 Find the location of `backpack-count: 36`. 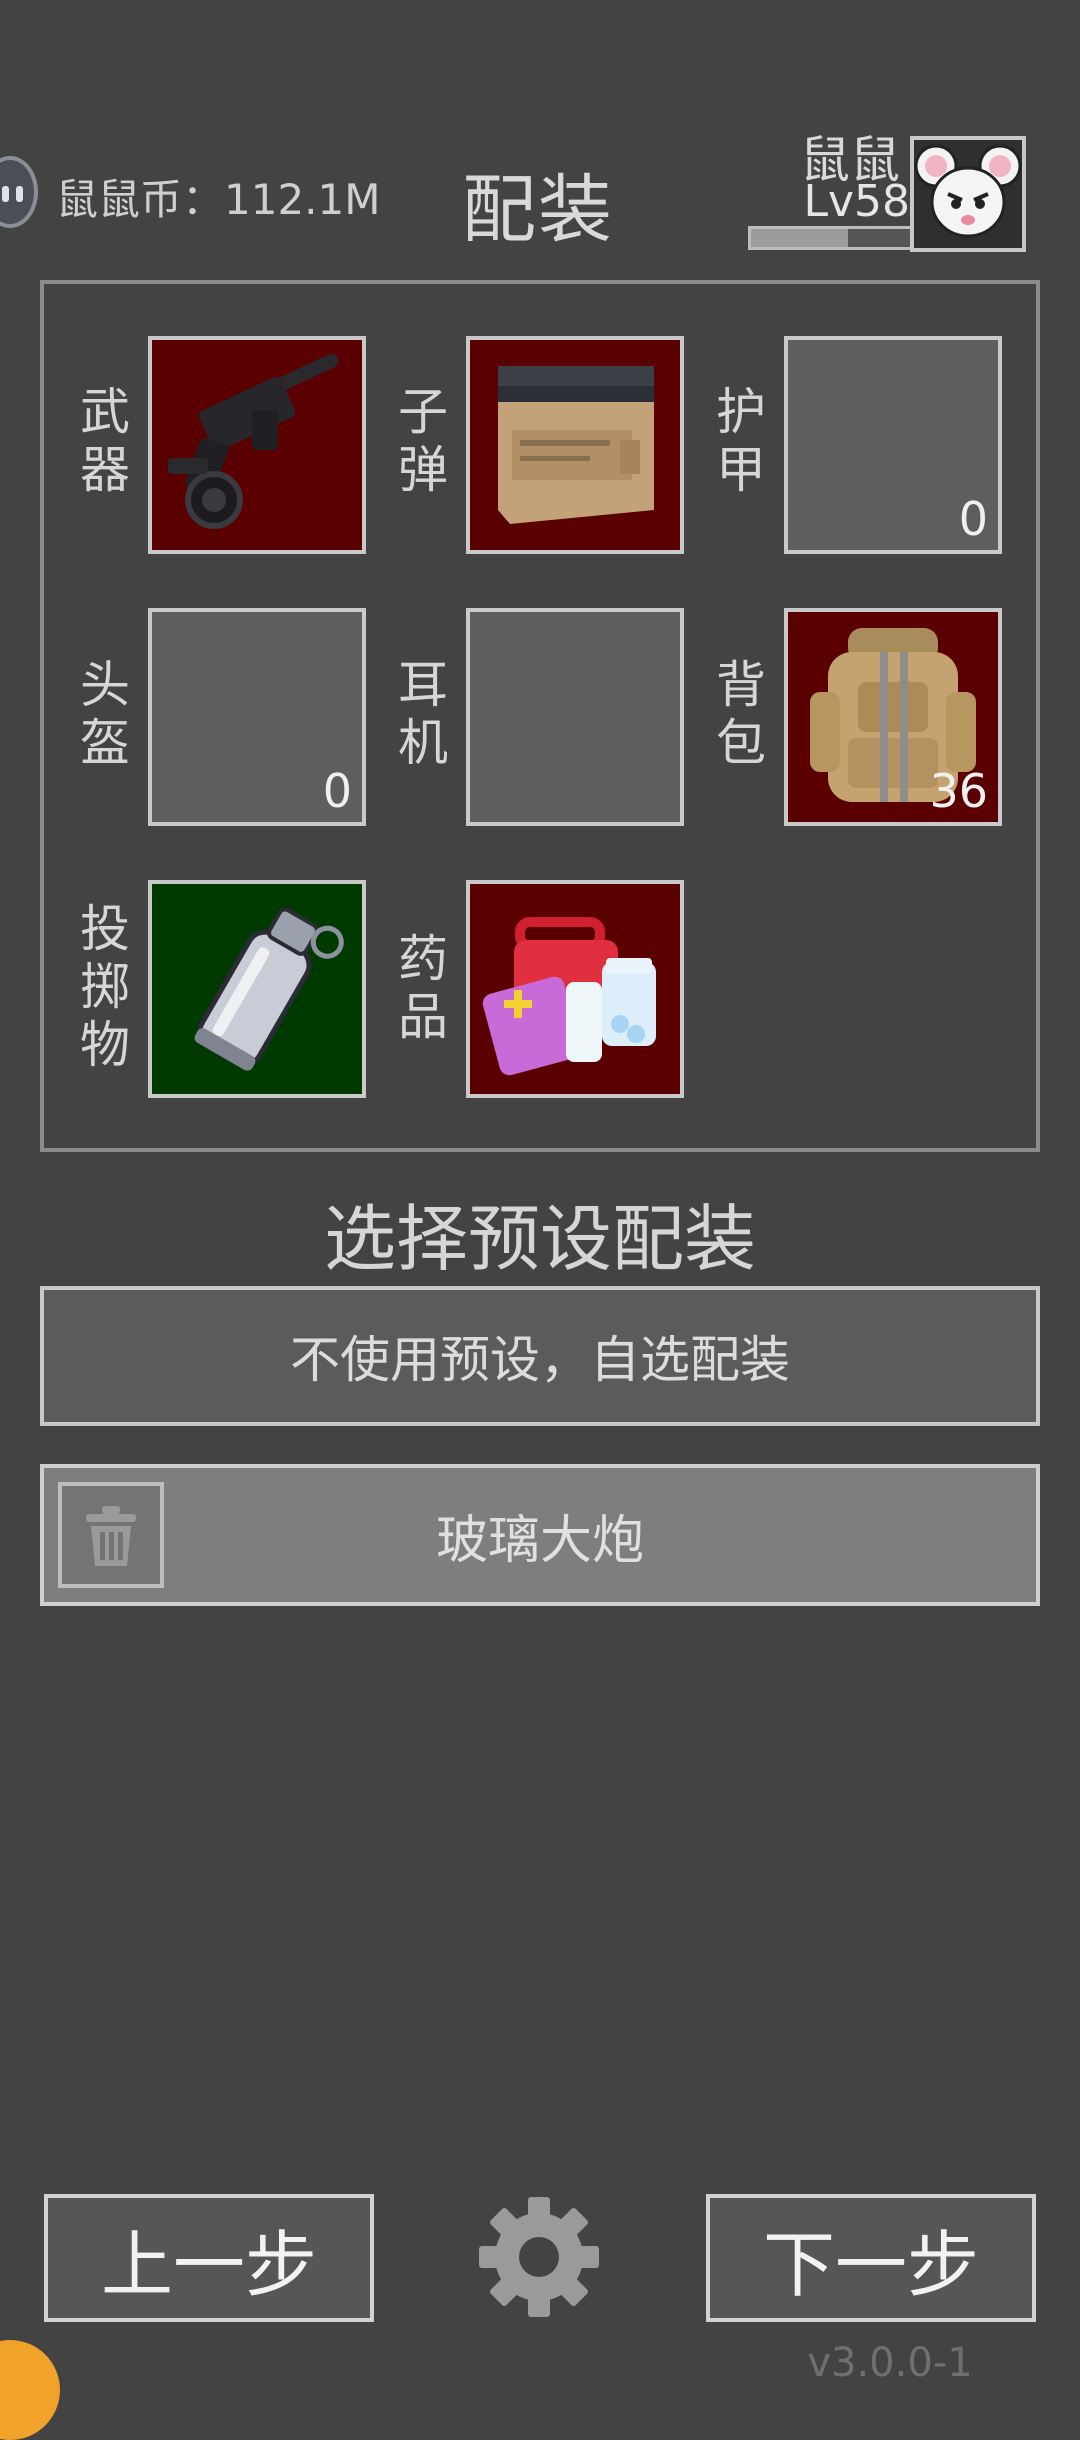

backpack-count: 36 is located at coordinates (958, 791).